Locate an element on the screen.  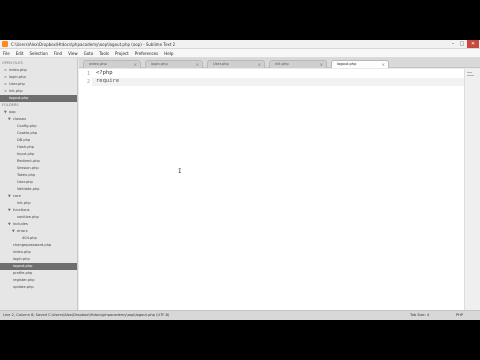
minimap is located at coordinates (472, 189).